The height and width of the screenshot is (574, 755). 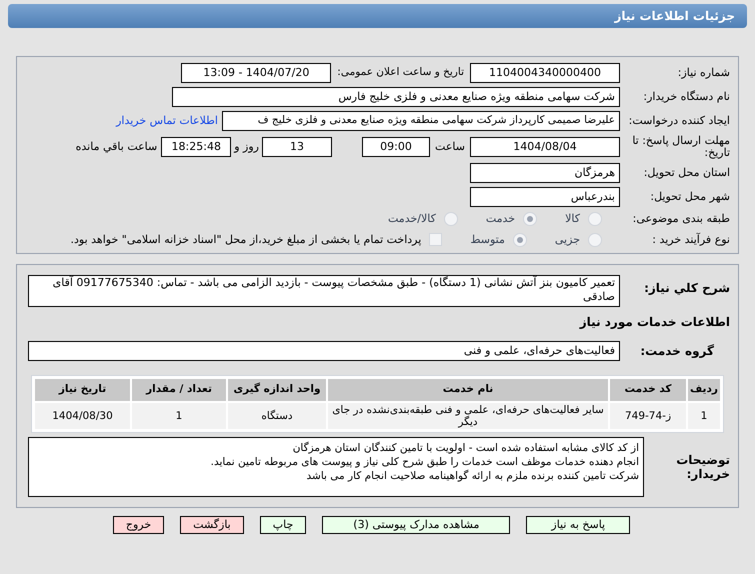 I want to click on column-header: تاریخ نیاز, so click(x=82, y=390).